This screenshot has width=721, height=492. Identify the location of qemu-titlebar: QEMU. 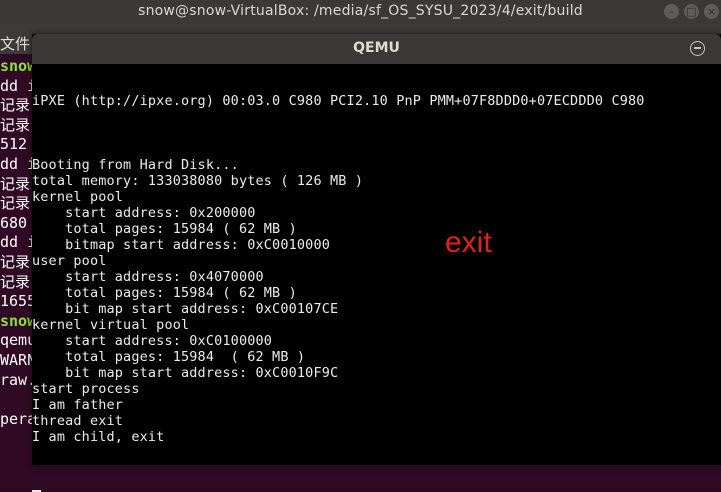
(376, 49).